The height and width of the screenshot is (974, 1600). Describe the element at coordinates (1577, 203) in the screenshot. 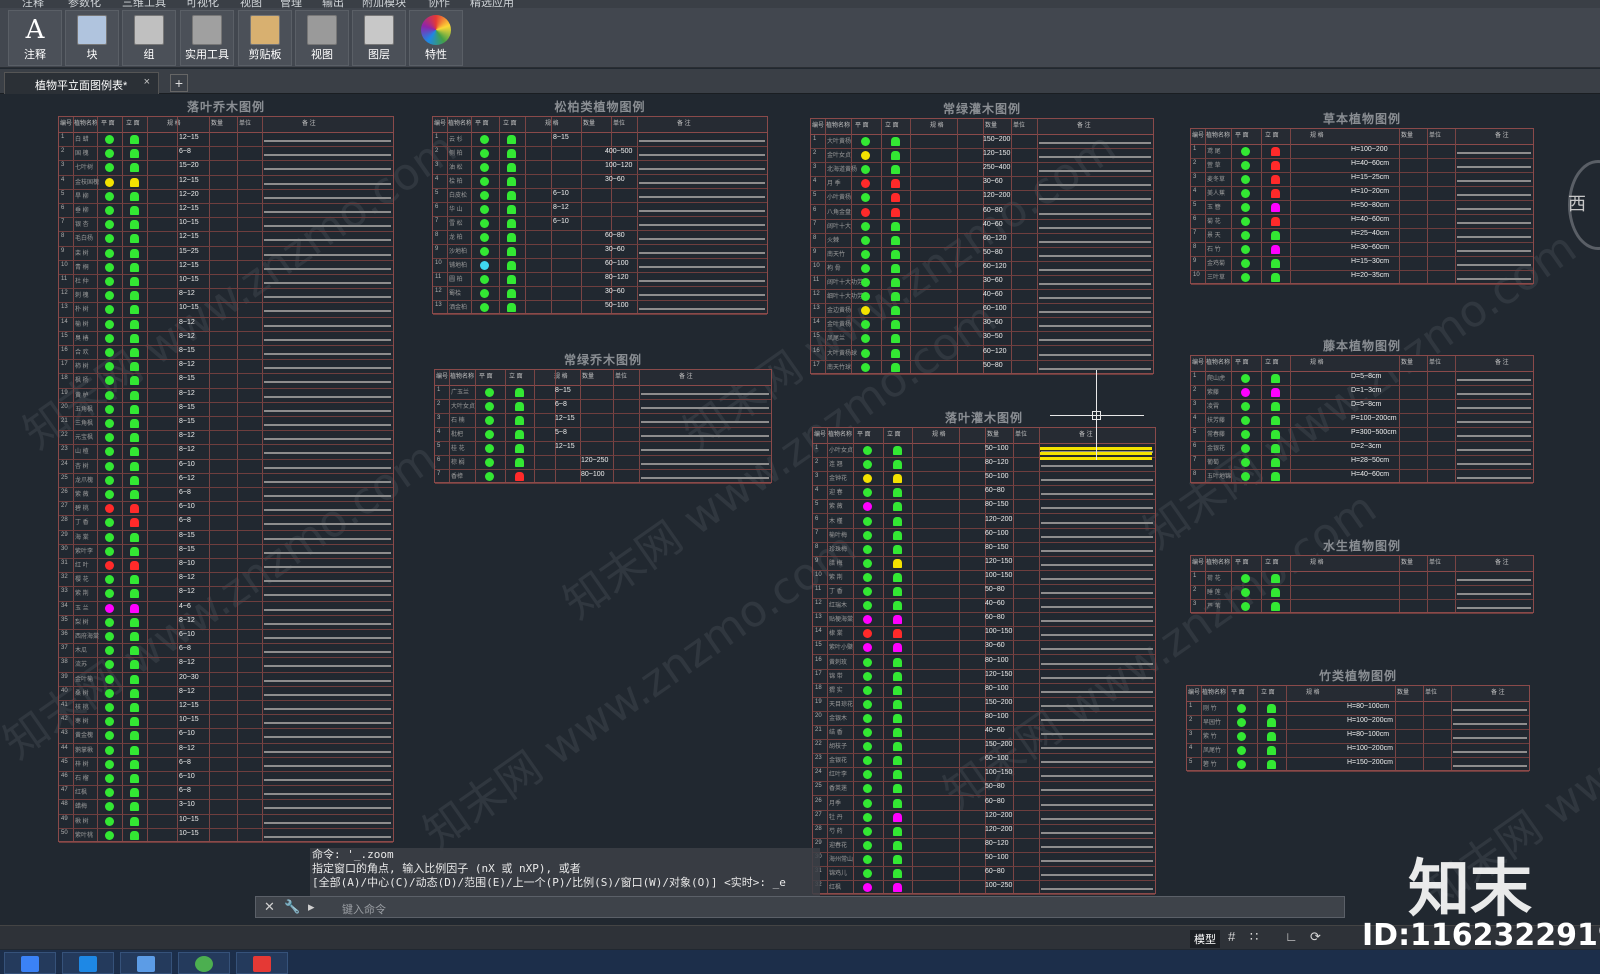

I see `viewcube-west-label: 西` at that location.